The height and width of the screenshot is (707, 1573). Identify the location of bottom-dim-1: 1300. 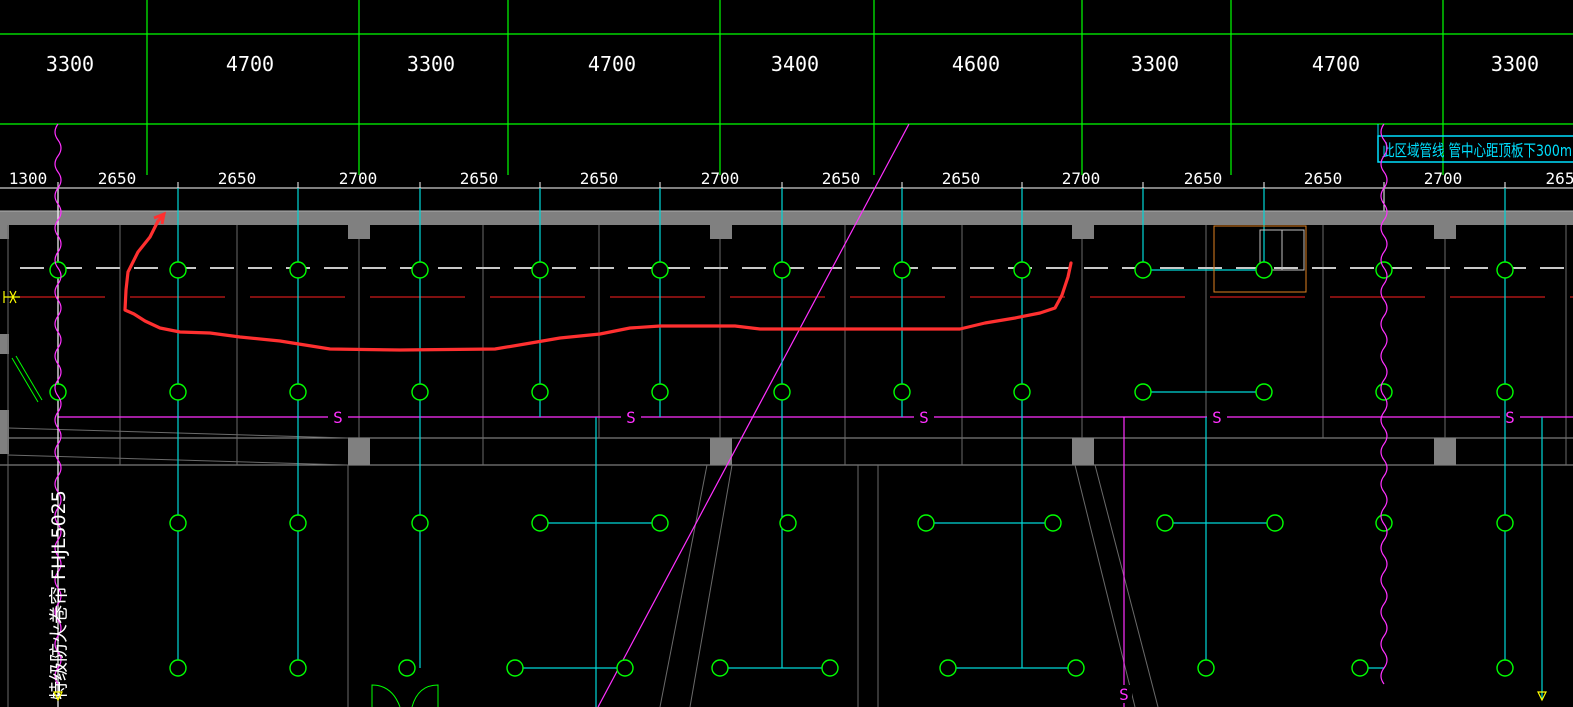
(28, 178).